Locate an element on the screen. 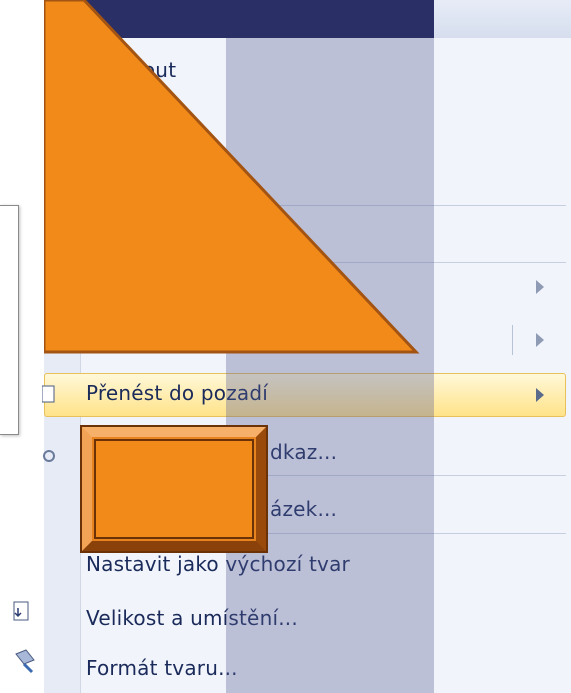 The width and height of the screenshot is (571, 693). orange-bevel-rectangle is located at coordinates (174, 489).